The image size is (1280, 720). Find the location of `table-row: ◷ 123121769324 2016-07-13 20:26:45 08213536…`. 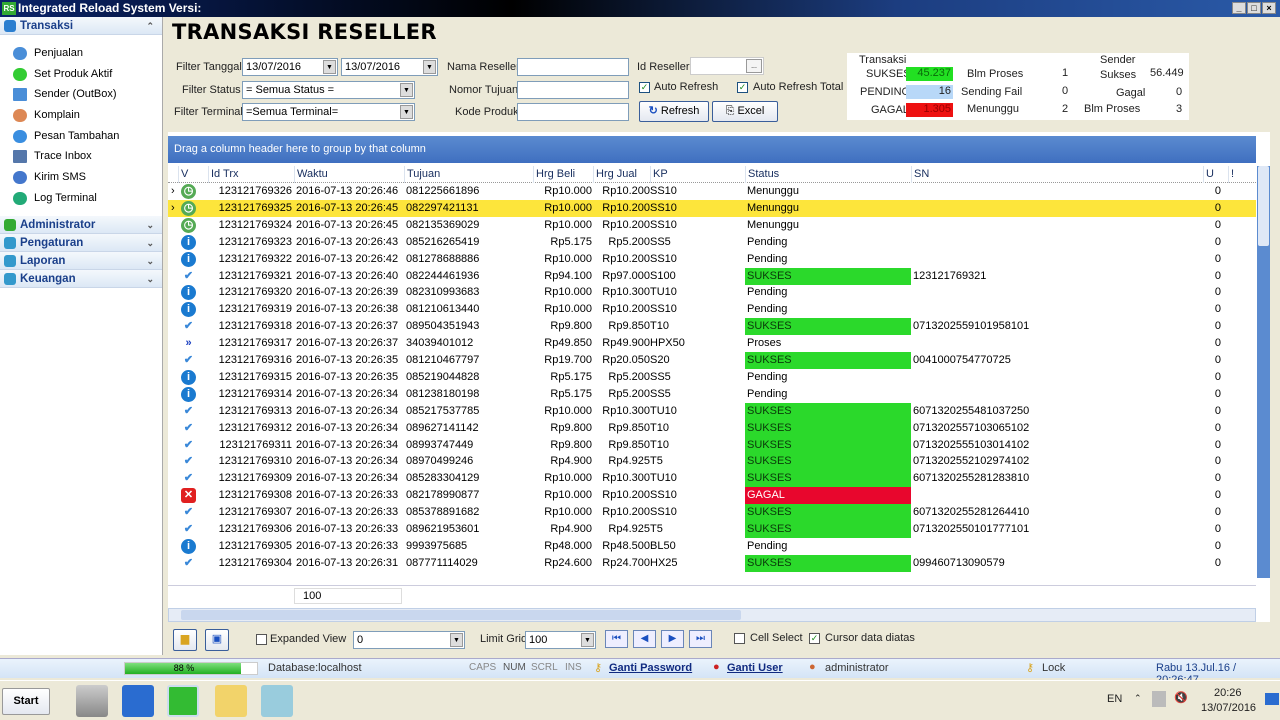

table-row: ◷ 123121769324 2016-07-13 20:26:45 08213536… is located at coordinates (712, 225).